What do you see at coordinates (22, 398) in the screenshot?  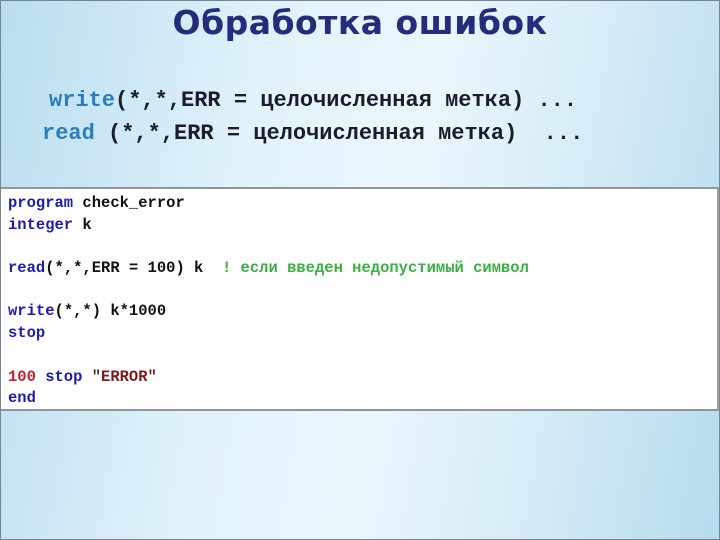 I see `code-keyword: end` at bounding box center [22, 398].